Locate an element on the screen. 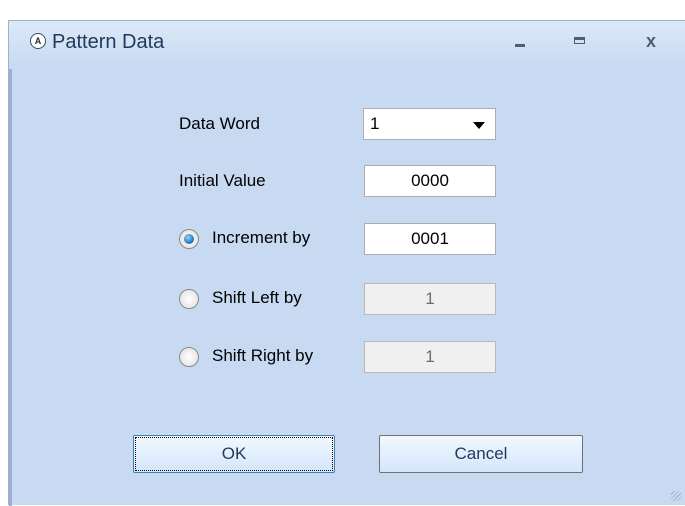 The width and height of the screenshot is (685, 506). maximize-button is located at coordinates (579, 41).